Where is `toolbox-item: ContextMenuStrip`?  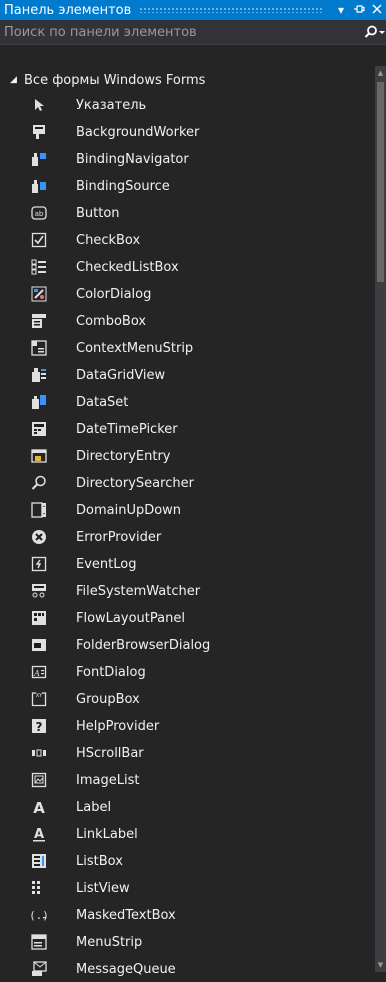 toolbox-item: ContextMenuStrip is located at coordinates (186, 348).